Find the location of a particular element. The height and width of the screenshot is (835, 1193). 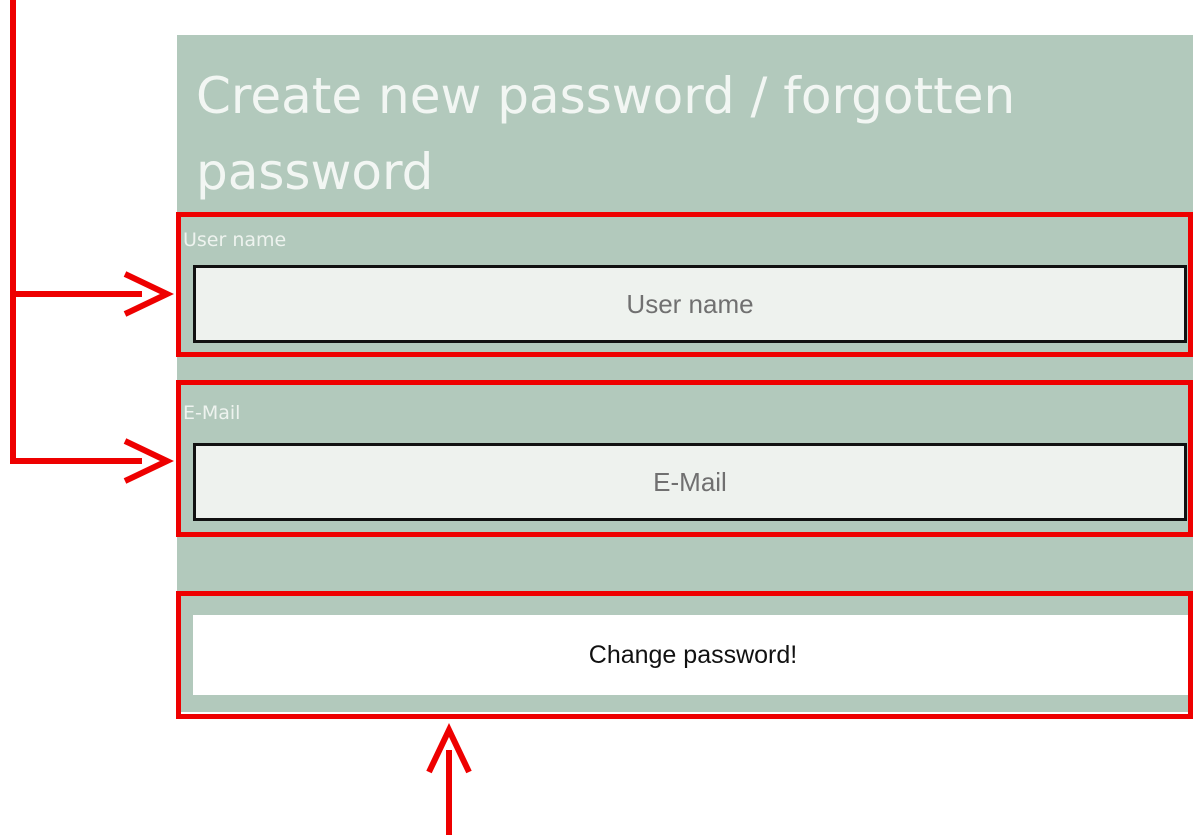

annotation-vertical-line is located at coordinates (13, 232).